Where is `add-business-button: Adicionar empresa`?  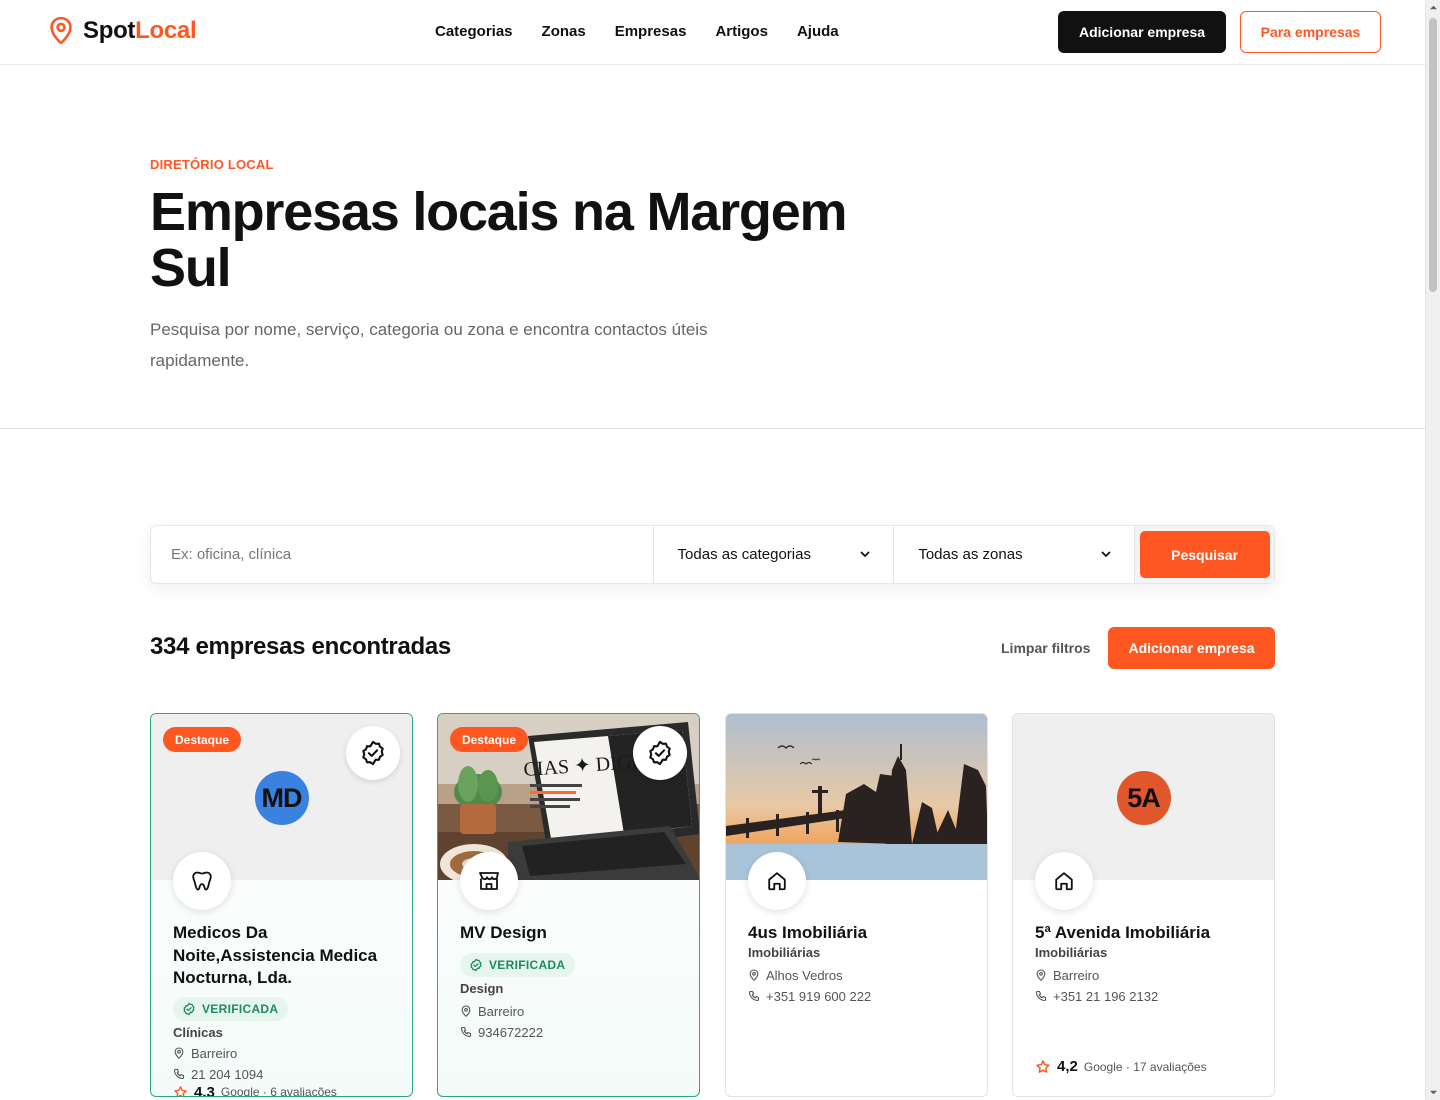
add-business-button: Adicionar empresa is located at coordinates (1191, 648).